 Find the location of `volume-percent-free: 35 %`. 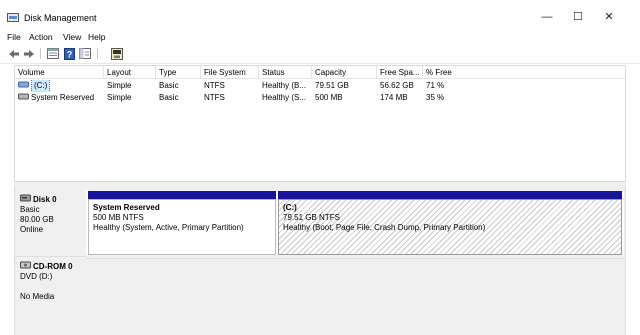

volume-percent-free: 35 % is located at coordinates (435, 97).